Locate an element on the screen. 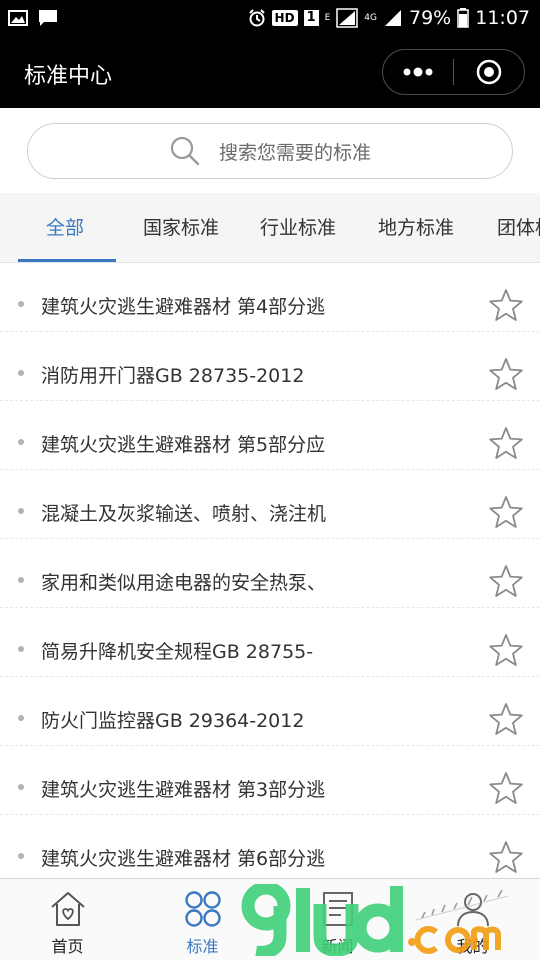 Image resolution: width=540 pixels, height=960 pixels. close-circle-icon is located at coordinates (489, 72).